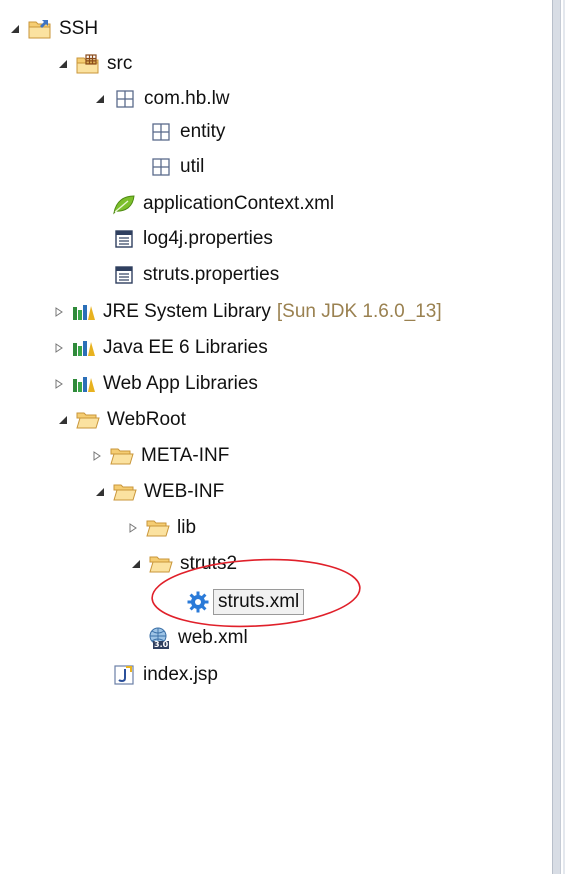 Image resolution: width=577 pixels, height=874 pixels. I want to click on tree-item-com-hb-lw: com.hb.lw, so click(161, 99).